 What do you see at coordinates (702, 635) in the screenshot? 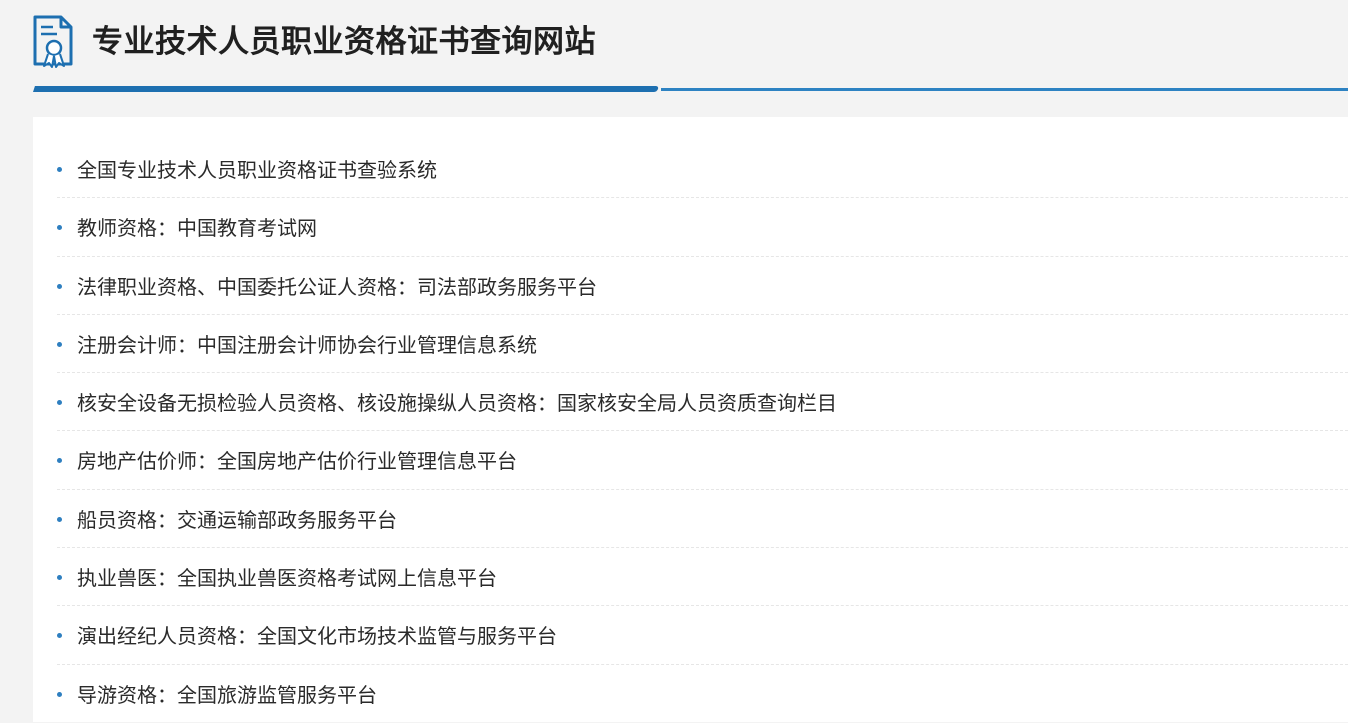
I see `list-item: 演出经纪人员资格：全国文化市场技术监管与服务平台` at bounding box center [702, 635].